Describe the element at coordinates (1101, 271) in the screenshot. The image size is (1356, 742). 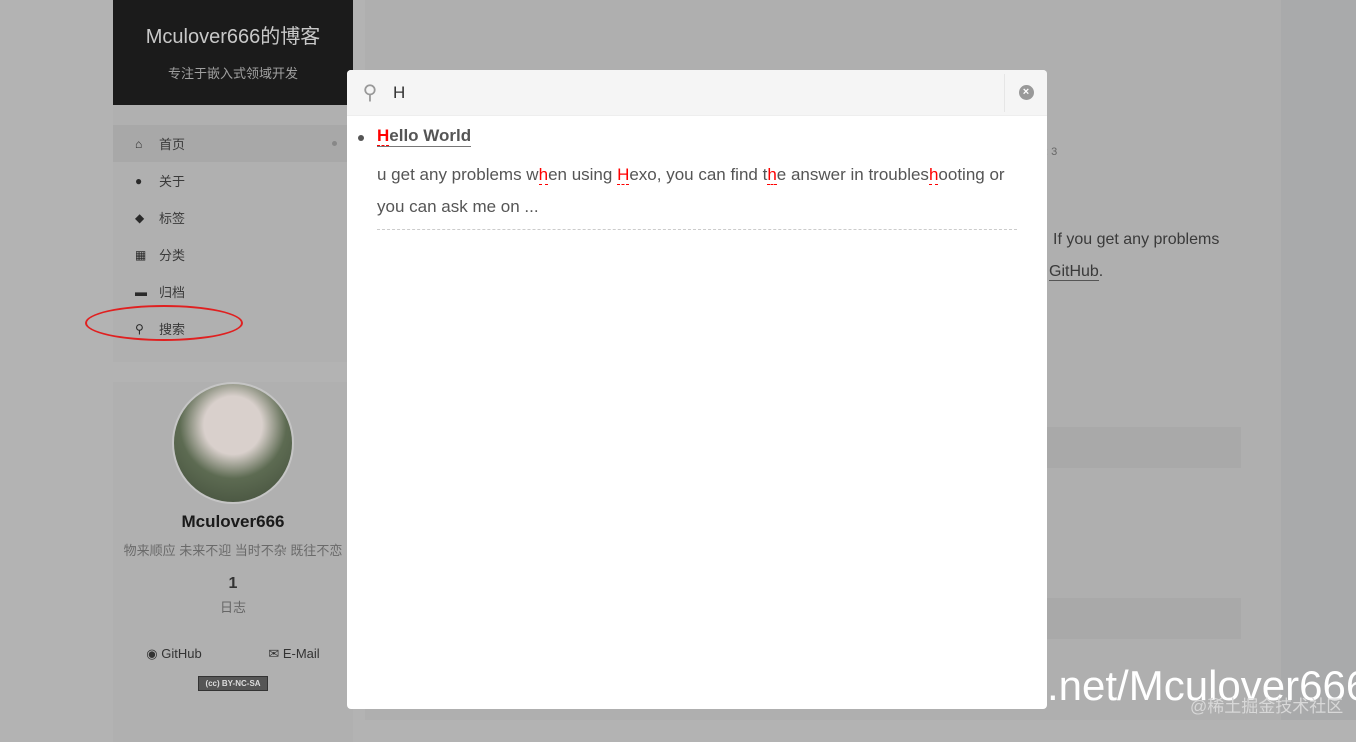
I see `punct: .` at that location.